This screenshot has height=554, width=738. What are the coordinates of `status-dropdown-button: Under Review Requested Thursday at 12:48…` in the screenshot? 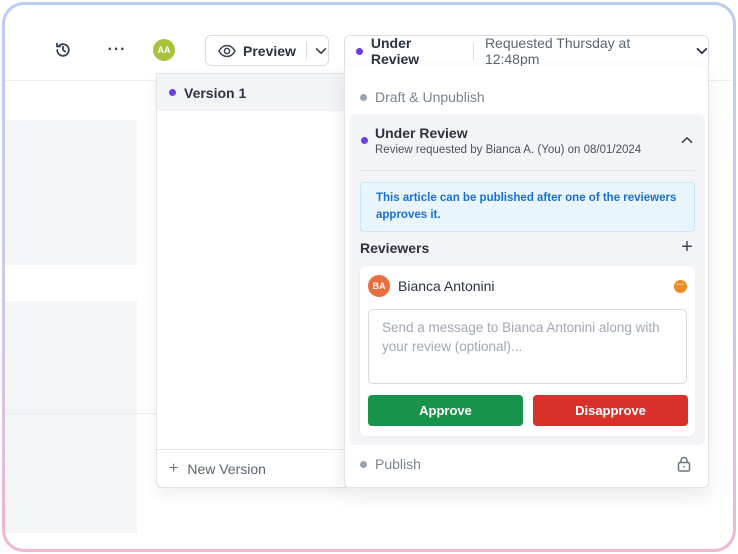 It's located at (526, 51).